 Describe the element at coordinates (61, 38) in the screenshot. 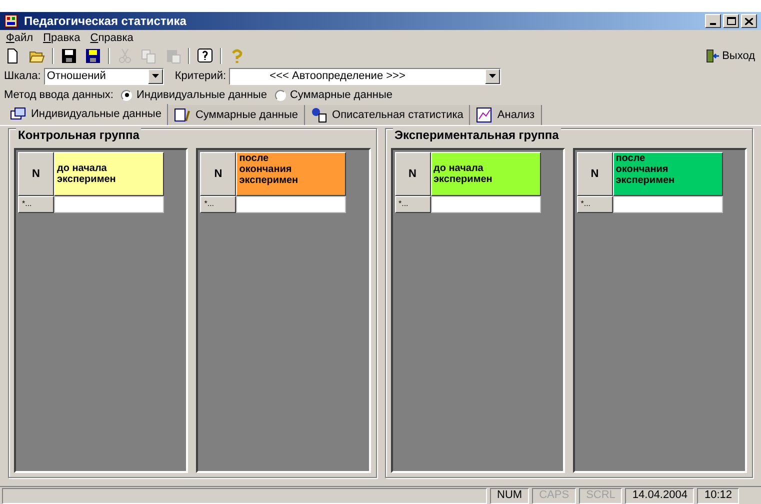

I see `menu-item: Правка` at that location.